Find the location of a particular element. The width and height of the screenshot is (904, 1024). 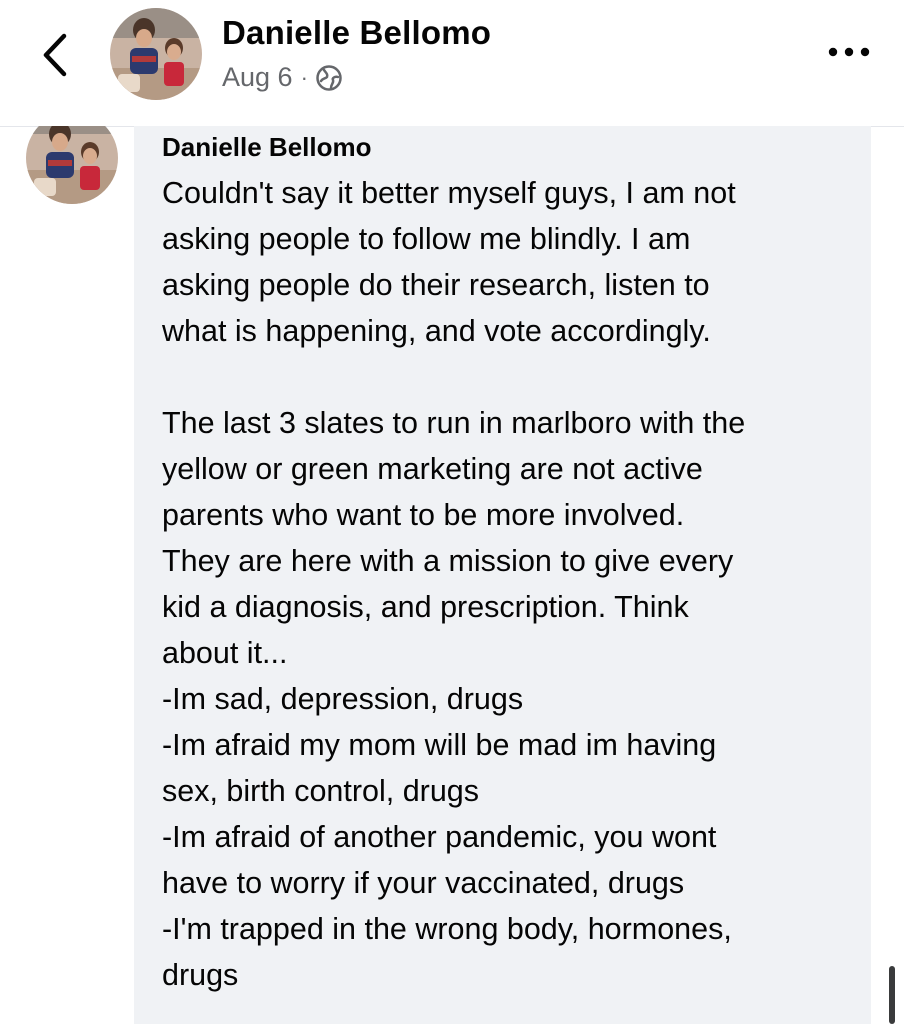

post-header: Danielle Bellomo Aug 6 · is located at coordinates (452, 63).